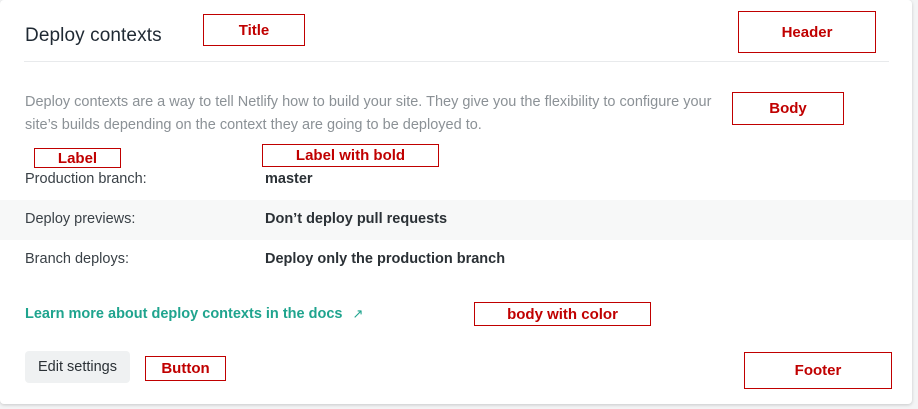  I want to click on annotation-button: Button, so click(185, 368).